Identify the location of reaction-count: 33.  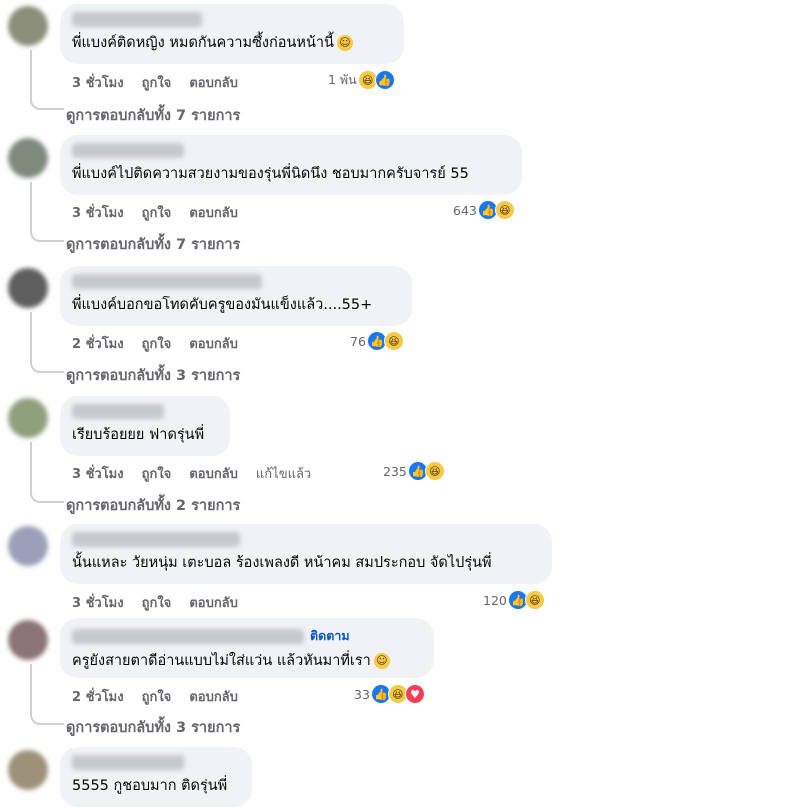
(362, 694).